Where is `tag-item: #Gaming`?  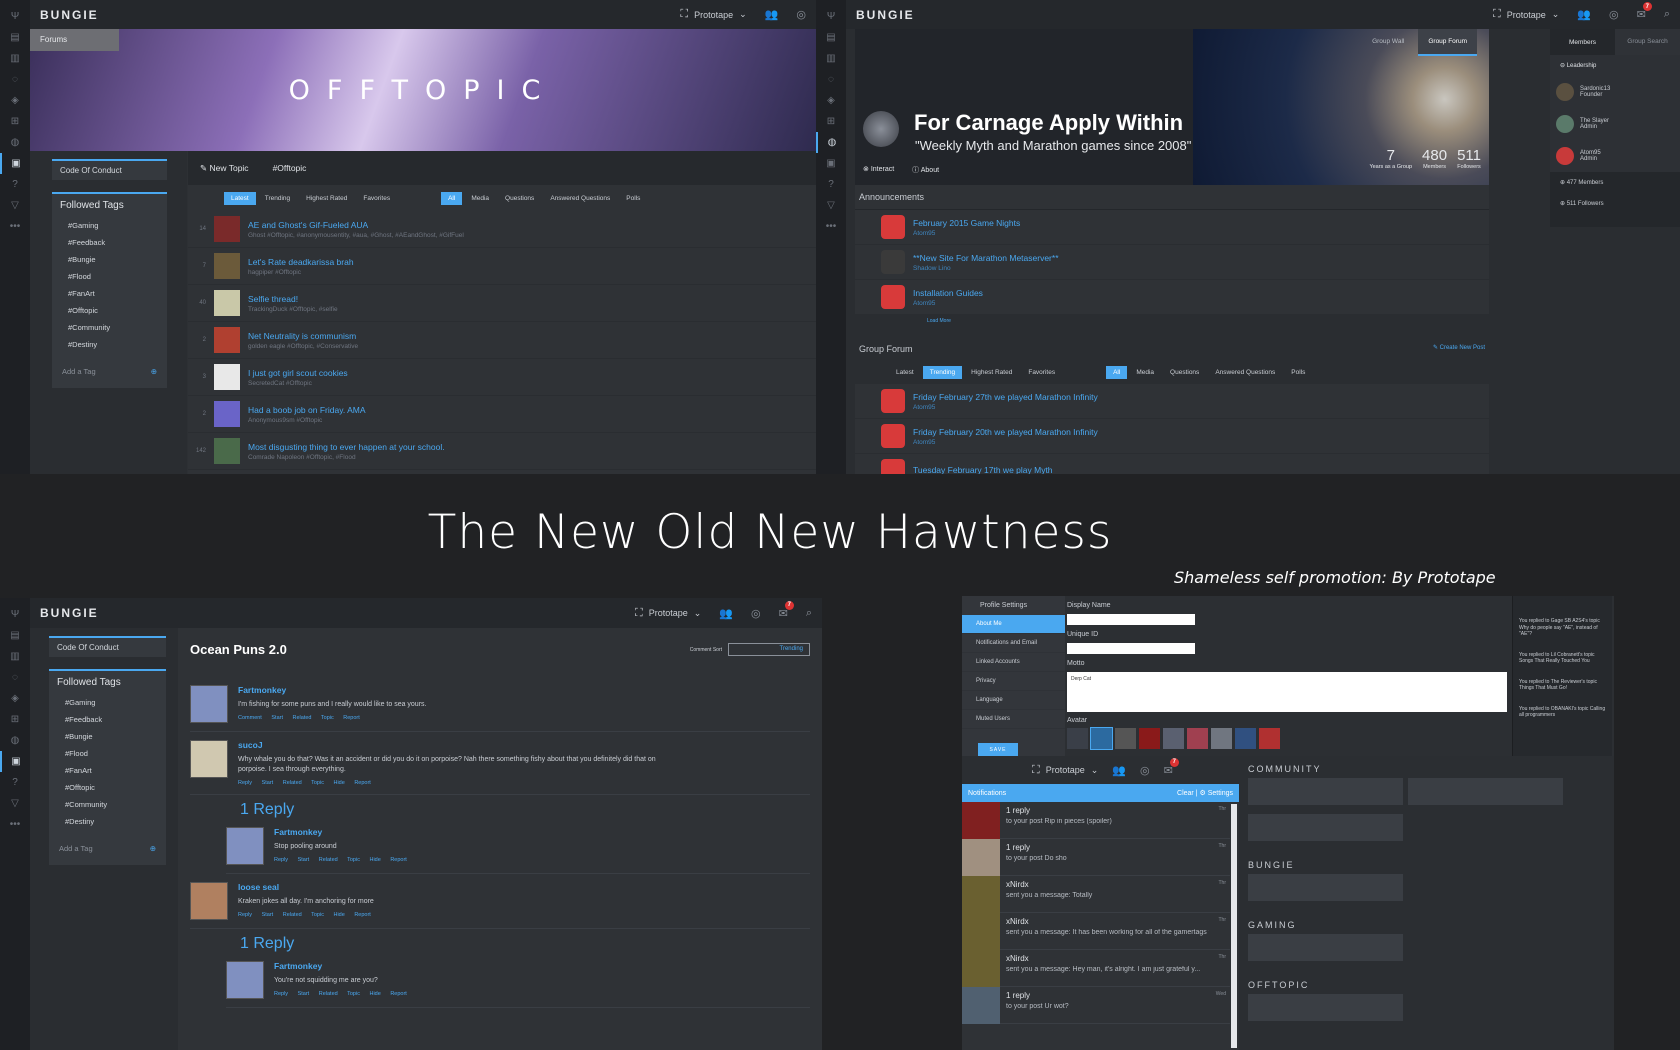 tag-item: #Gaming is located at coordinates (107, 702).